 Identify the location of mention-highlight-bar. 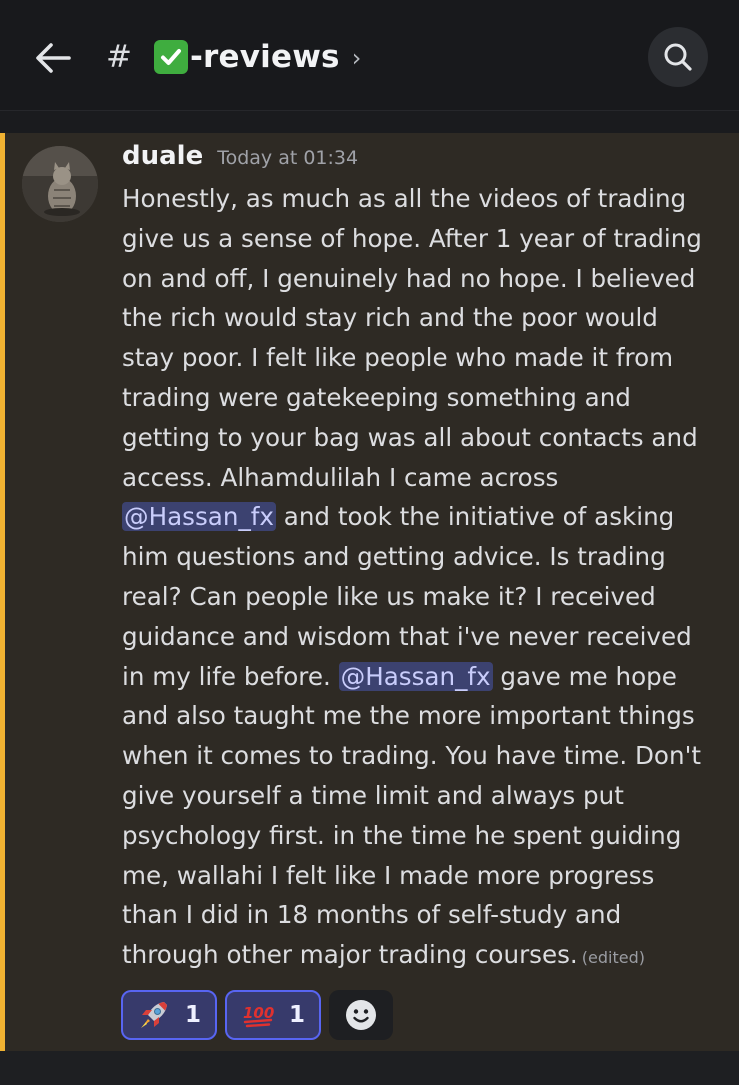
(2, 592).